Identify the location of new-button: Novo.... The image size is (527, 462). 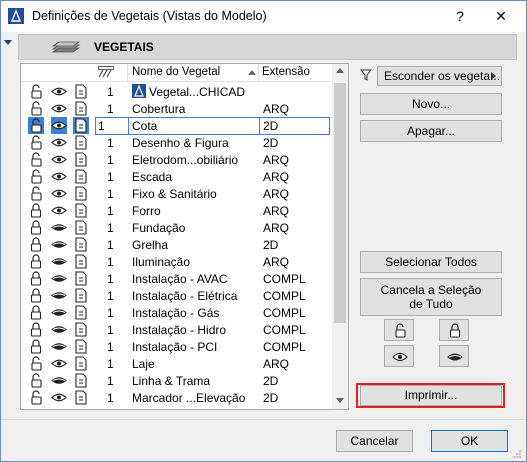
(431, 104).